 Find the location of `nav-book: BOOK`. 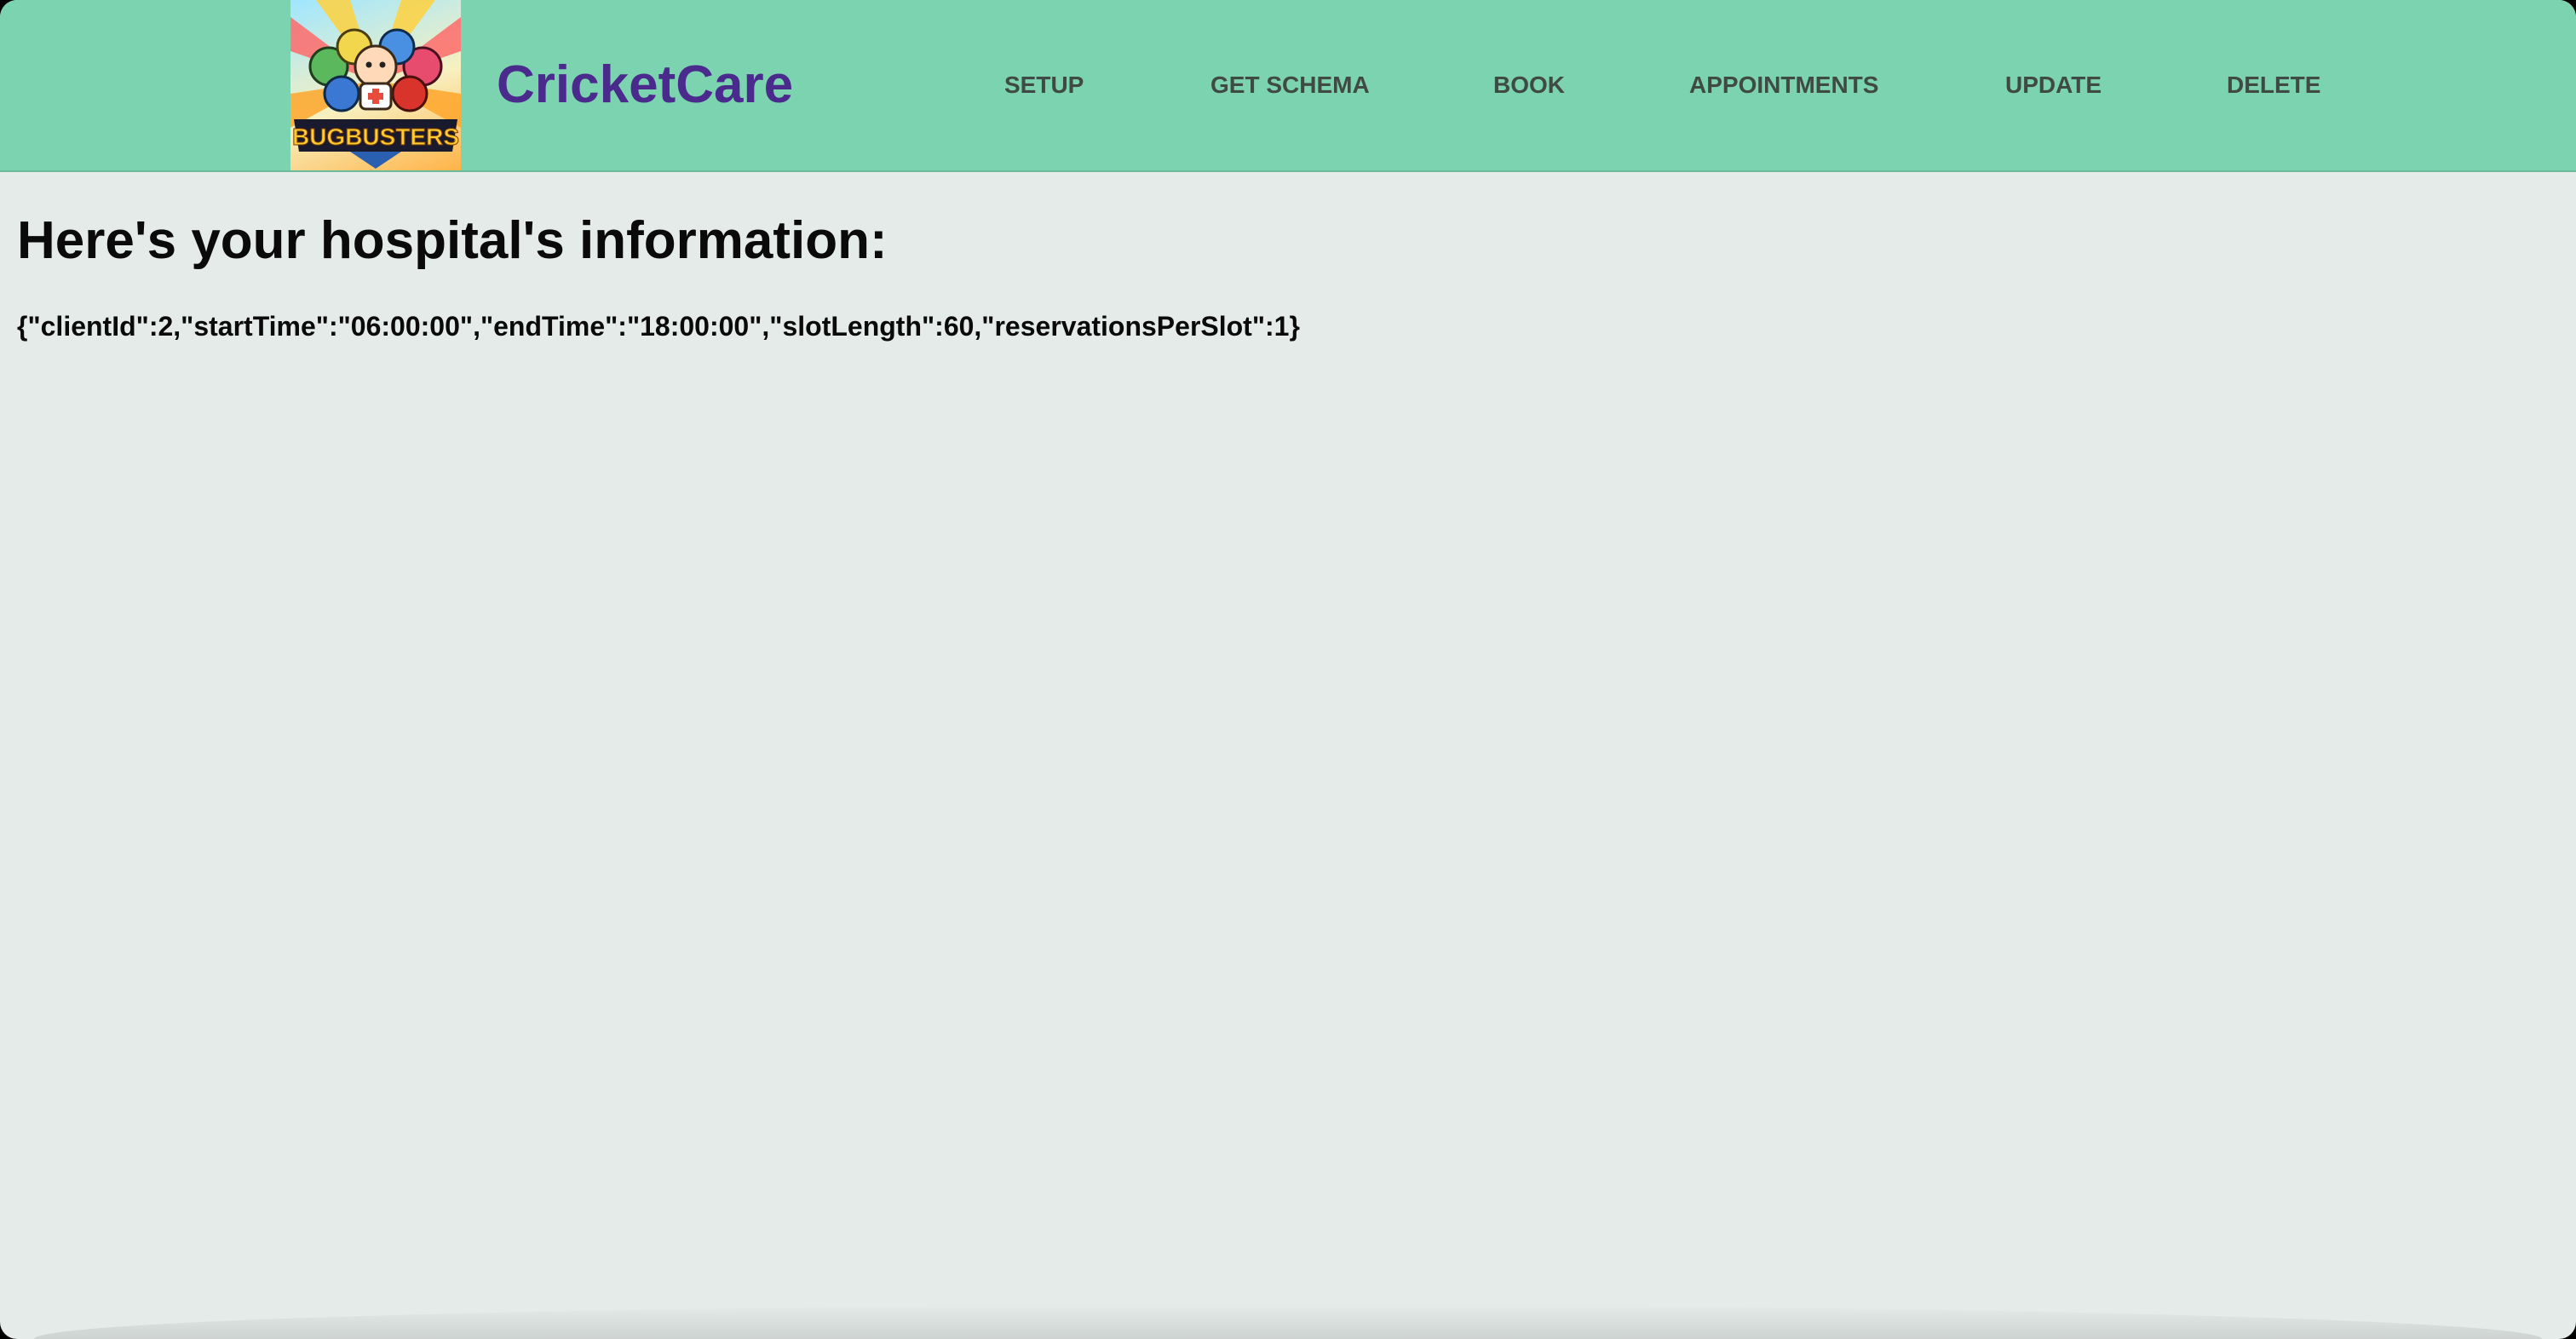

nav-book: BOOK is located at coordinates (1529, 85).